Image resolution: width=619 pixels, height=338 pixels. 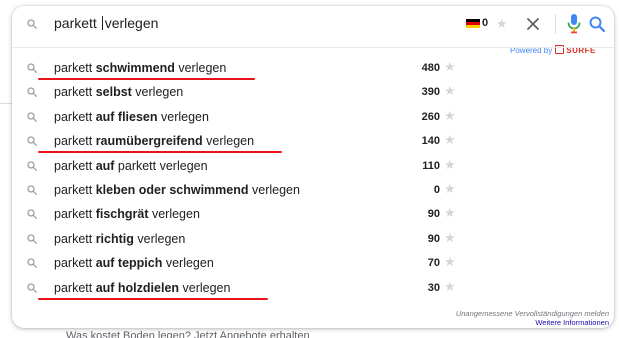 I want to click on more-info-link: Weitere Informationen, so click(x=572, y=322).